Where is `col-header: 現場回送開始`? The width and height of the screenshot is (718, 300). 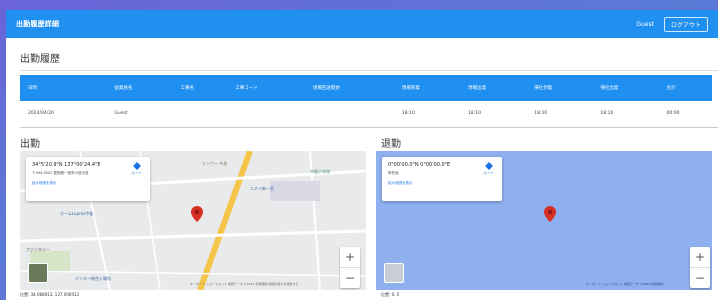
col-header: 現場回送開始 is located at coordinates (326, 88).